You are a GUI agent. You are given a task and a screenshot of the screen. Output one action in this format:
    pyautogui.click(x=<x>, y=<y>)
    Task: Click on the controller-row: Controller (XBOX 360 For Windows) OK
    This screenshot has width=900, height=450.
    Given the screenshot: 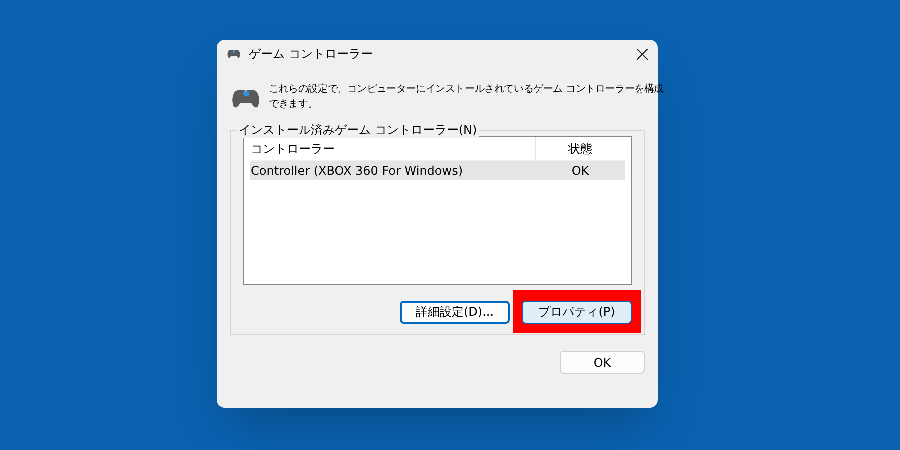 What is the action you would take?
    pyautogui.click(x=437, y=170)
    